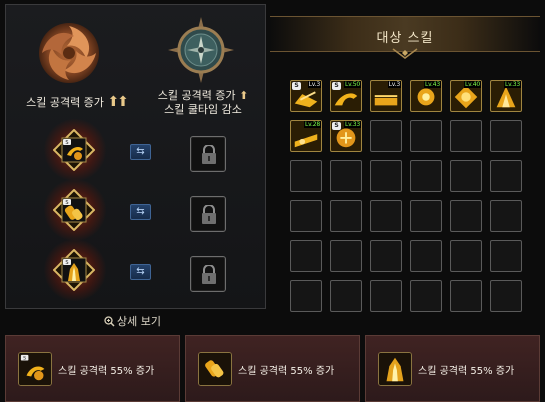 The image size is (545, 402). Describe the element at coordinates (426, 96) in the screenshot. I see `target-skill-slot: Lv.43` at that location.